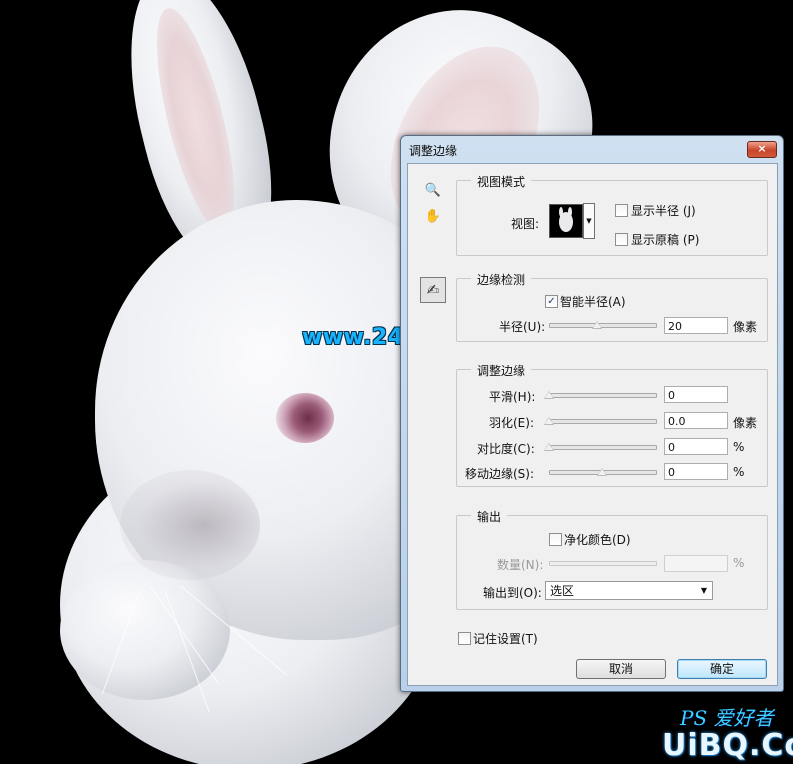  What do you see at coordinates (500, 474) in the screenshot?
I see `shift-edge-label: 移动边缘(S):` at bounding box center [500, 474].